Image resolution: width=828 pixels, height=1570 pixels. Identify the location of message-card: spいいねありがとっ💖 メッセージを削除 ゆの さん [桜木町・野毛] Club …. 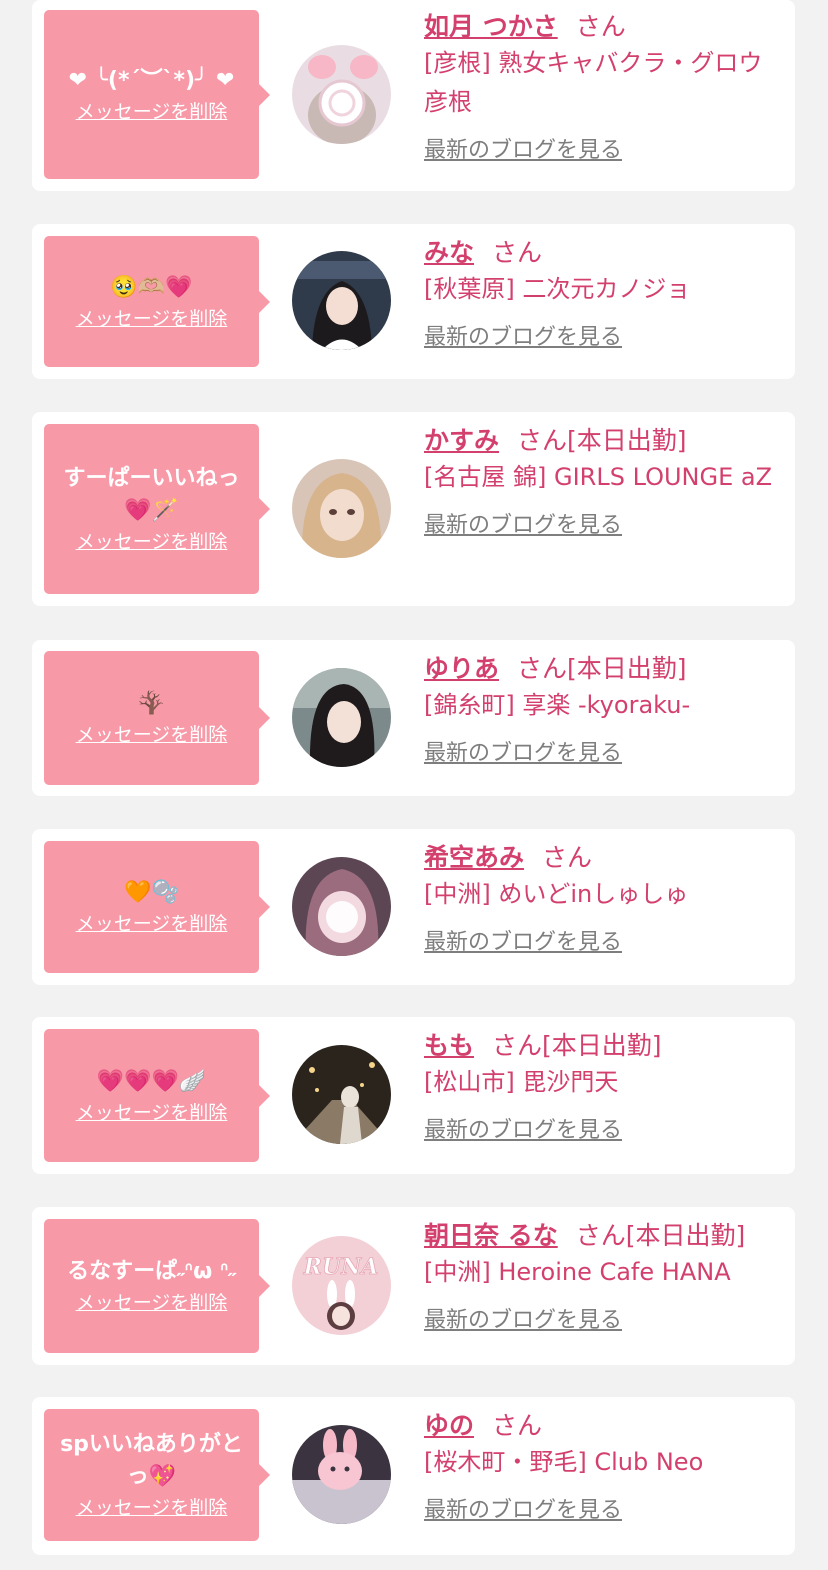
(413, 1476).